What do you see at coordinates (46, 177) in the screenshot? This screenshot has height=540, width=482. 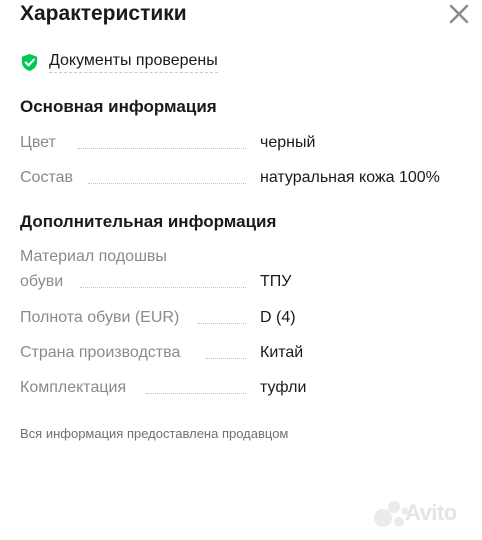 I see `spec-name: Состав` at bounding box center [46, 177].